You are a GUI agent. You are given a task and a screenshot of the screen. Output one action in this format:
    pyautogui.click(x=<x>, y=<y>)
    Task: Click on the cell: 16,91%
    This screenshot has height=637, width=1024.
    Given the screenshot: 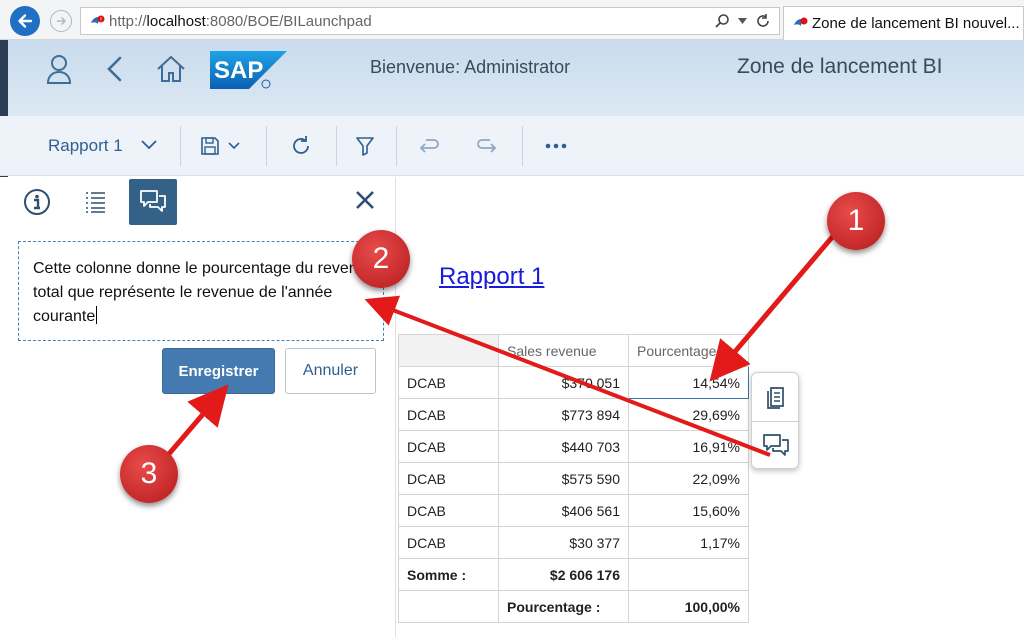 What is the action you would take?
    pyautogui.click(x=688, y=446)
    